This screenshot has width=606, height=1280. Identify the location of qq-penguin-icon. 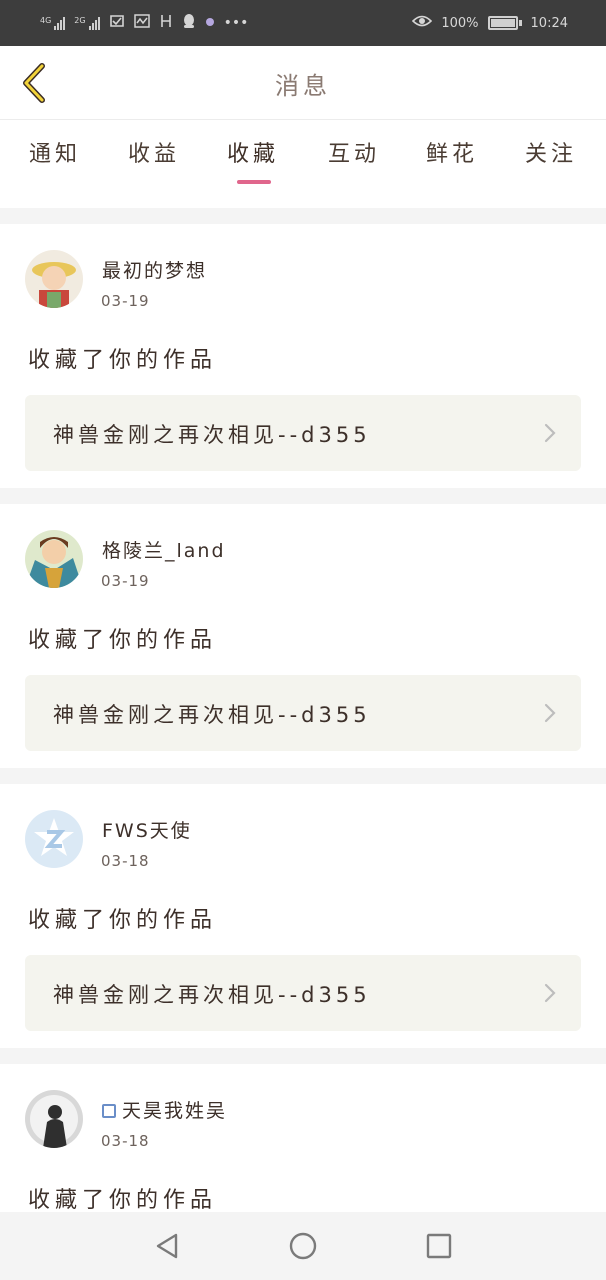
(189, 23).